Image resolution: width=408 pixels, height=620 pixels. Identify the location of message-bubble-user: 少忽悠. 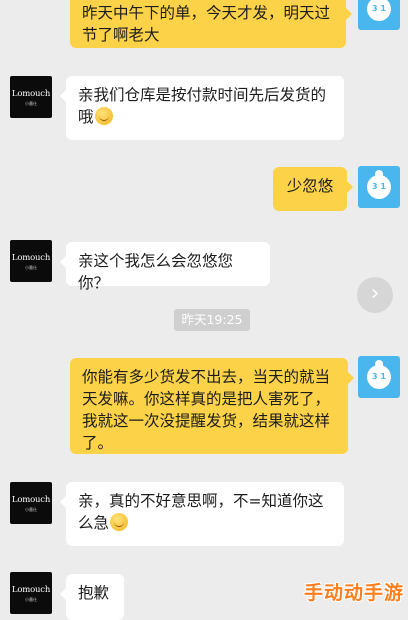
(313, 189).